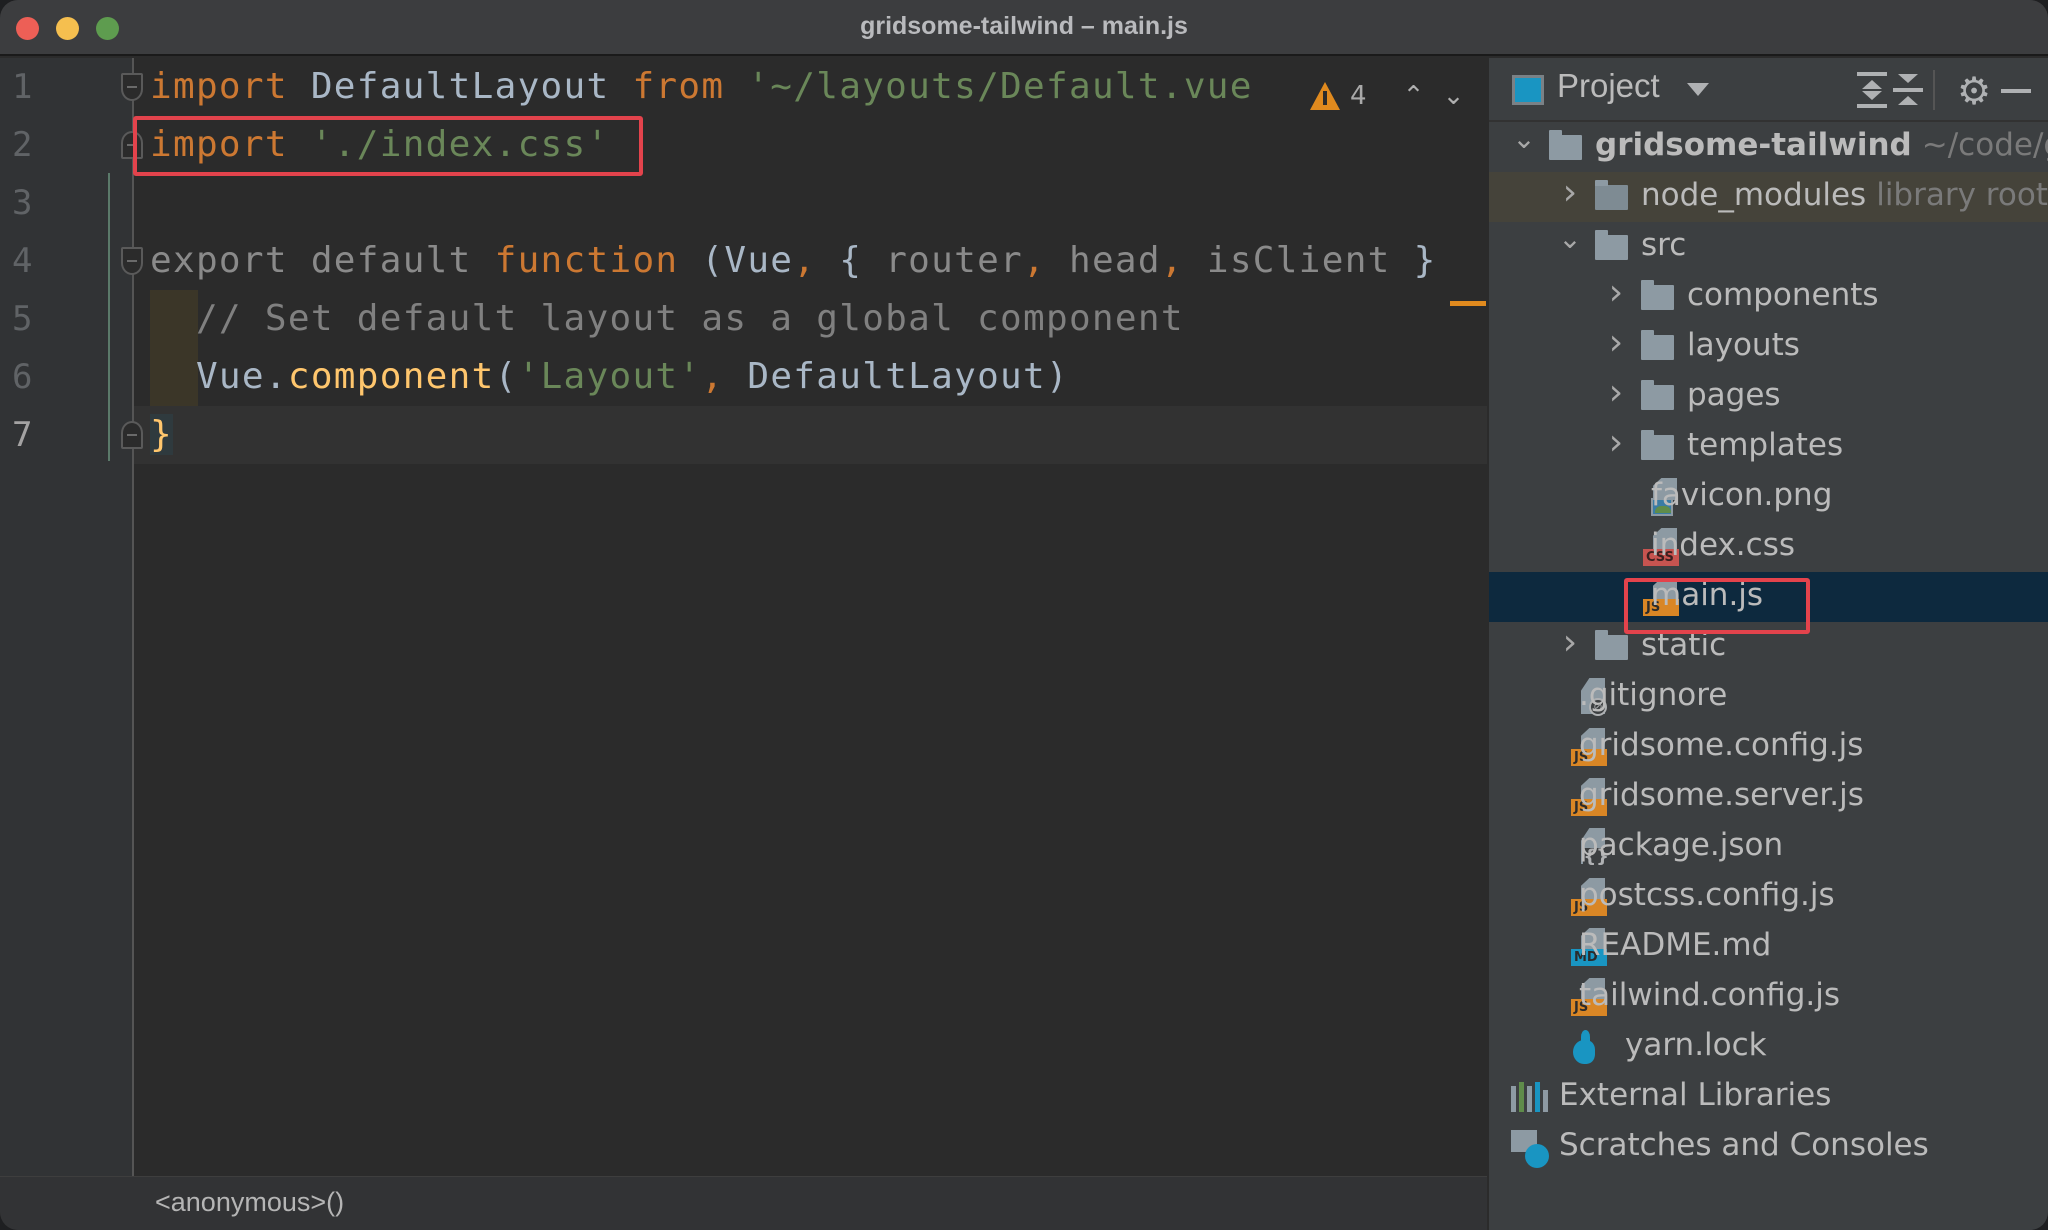 The width and height of the screenshot is (2048, 1230). I want to click on tree-item-gitignore: ⊘ .gitignore, so click(1768, 697).